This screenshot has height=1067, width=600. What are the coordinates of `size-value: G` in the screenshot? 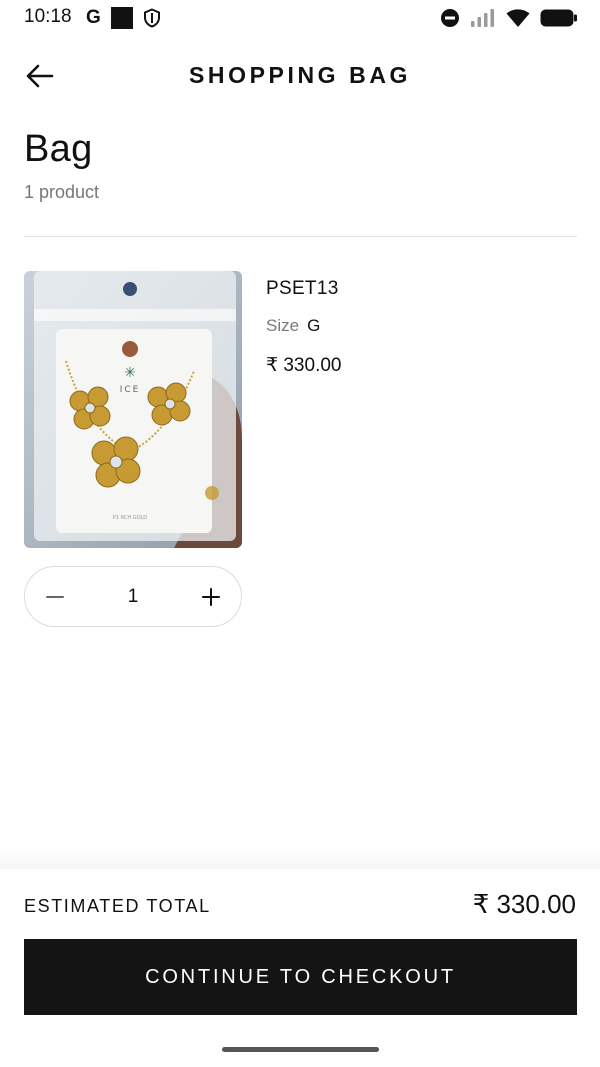 It's located at (314, 325).